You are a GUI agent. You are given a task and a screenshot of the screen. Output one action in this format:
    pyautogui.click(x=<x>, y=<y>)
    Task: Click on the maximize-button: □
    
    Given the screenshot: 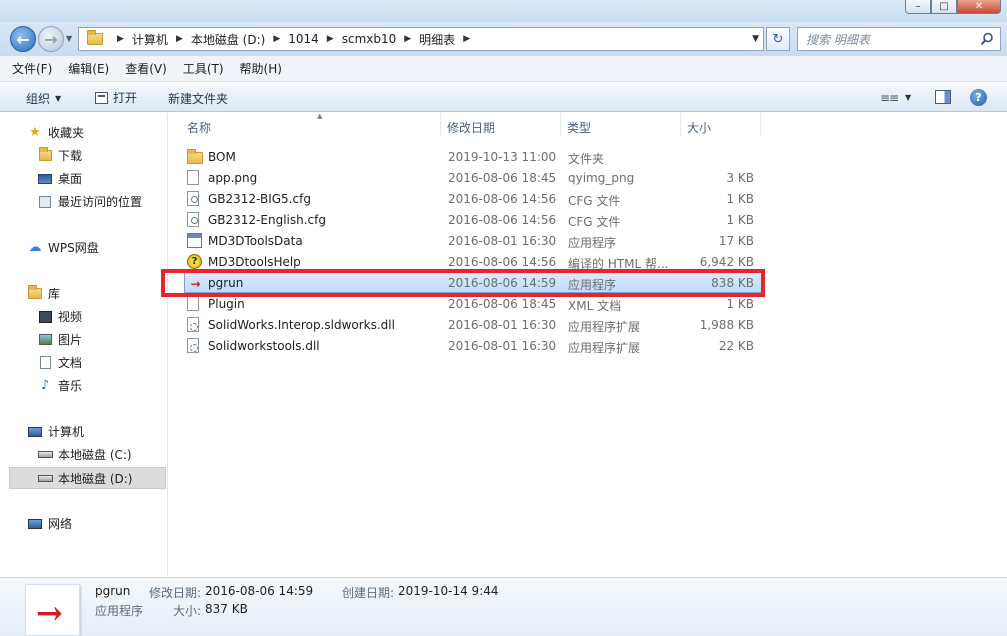 What is the action you would take?
    pyautogui.click(x=944, y=7)
    